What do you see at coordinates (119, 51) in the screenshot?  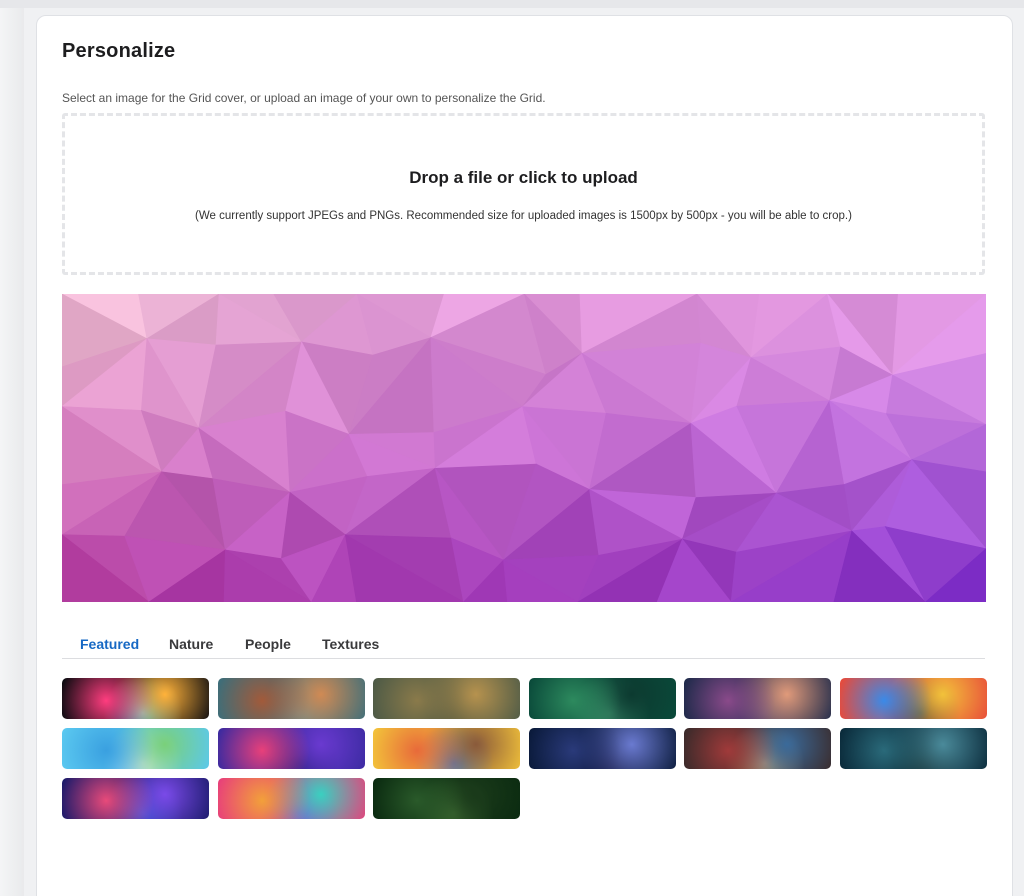 I see `page-title: Personalize` at bounding box center [119, 51].